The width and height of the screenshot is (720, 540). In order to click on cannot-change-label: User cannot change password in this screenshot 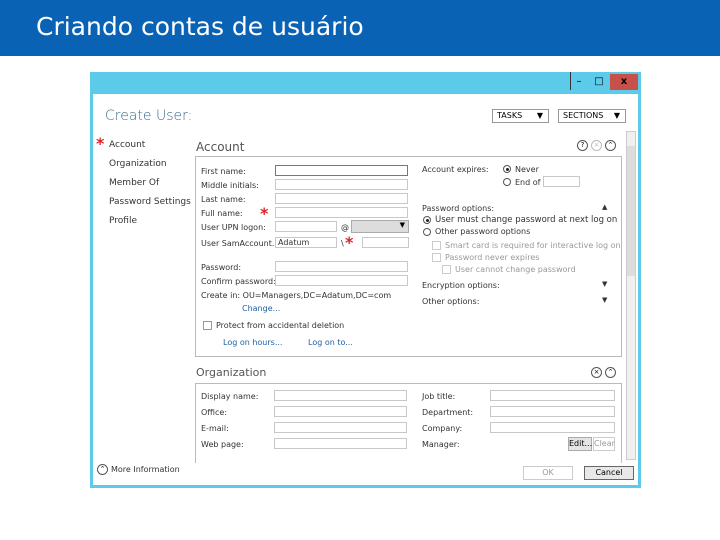, I will do `click(515, 269)`.